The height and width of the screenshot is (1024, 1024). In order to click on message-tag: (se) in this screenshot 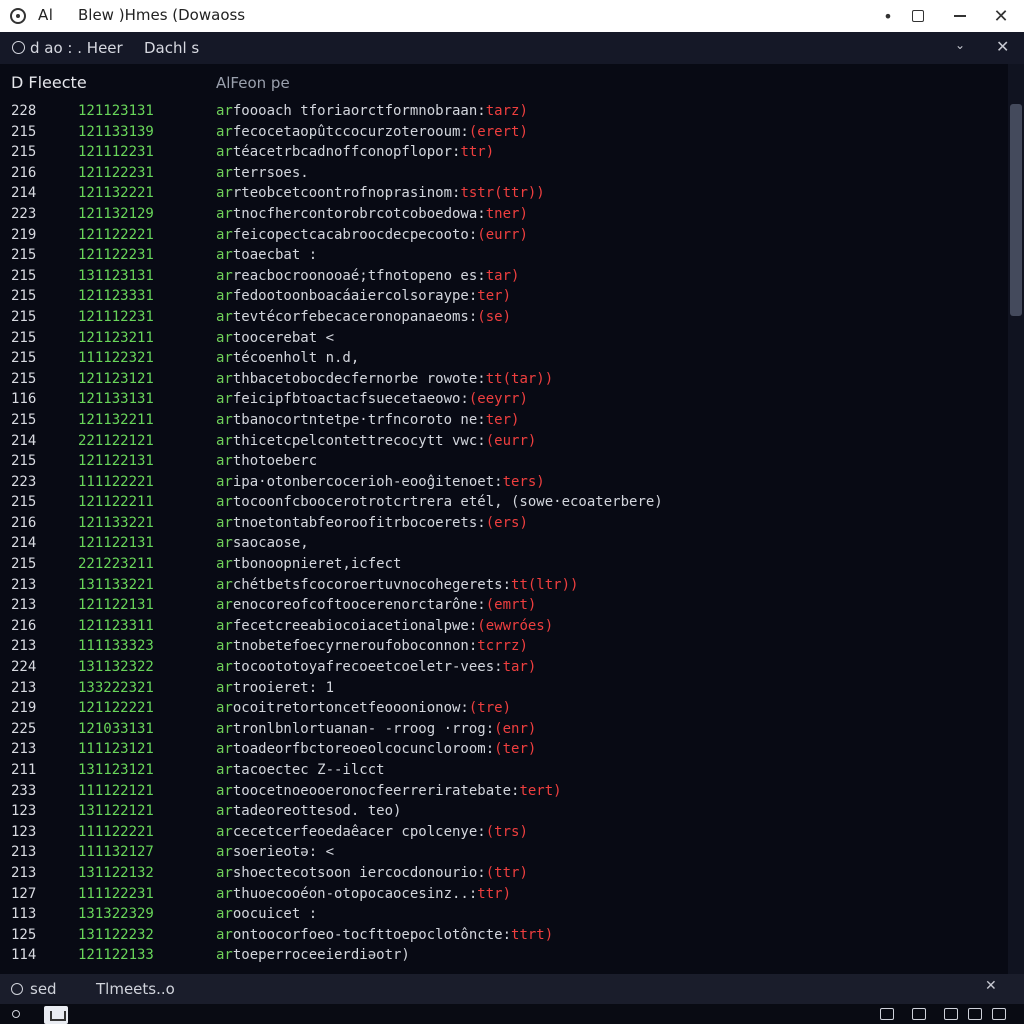, I will do `click(494, 316)`.